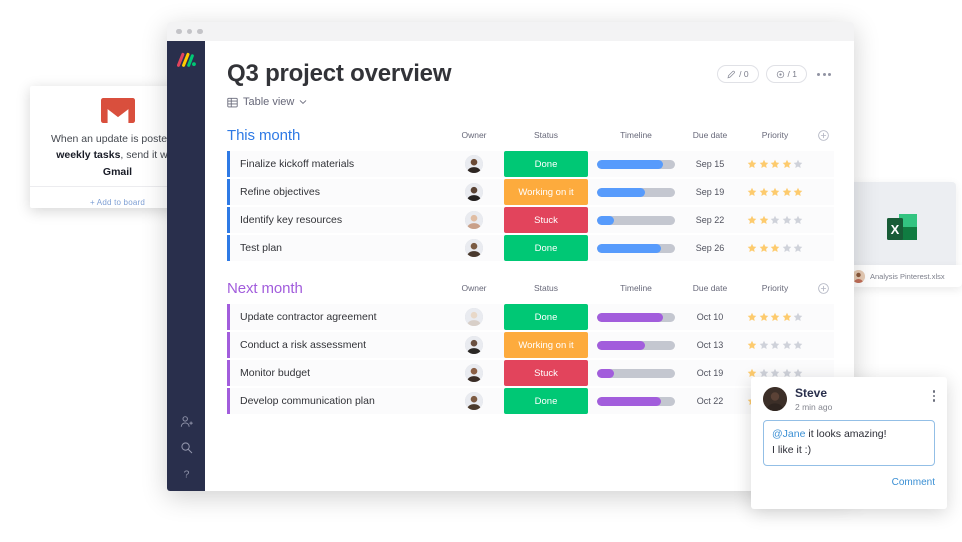 Image resolution: width=962 pixels, height=542 pixels. Describe the element at coordinates (913, 482) in the screenshot. I see `comment-submit-button: Comment` at that location.